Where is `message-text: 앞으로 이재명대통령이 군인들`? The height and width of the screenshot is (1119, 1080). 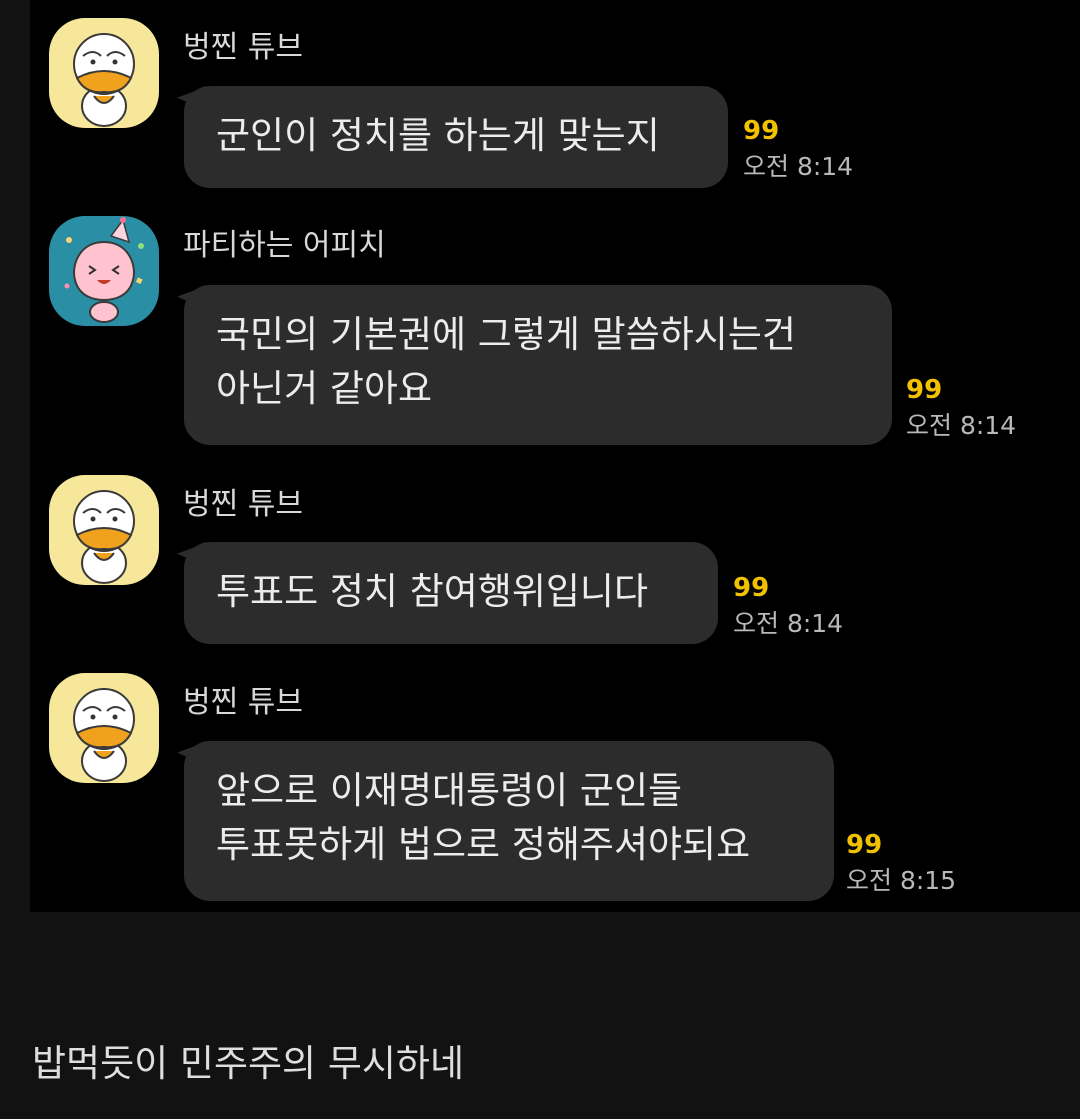
message-text: 앞으로 이재명대통령이 군인들 is located at coordinates (449, 790).